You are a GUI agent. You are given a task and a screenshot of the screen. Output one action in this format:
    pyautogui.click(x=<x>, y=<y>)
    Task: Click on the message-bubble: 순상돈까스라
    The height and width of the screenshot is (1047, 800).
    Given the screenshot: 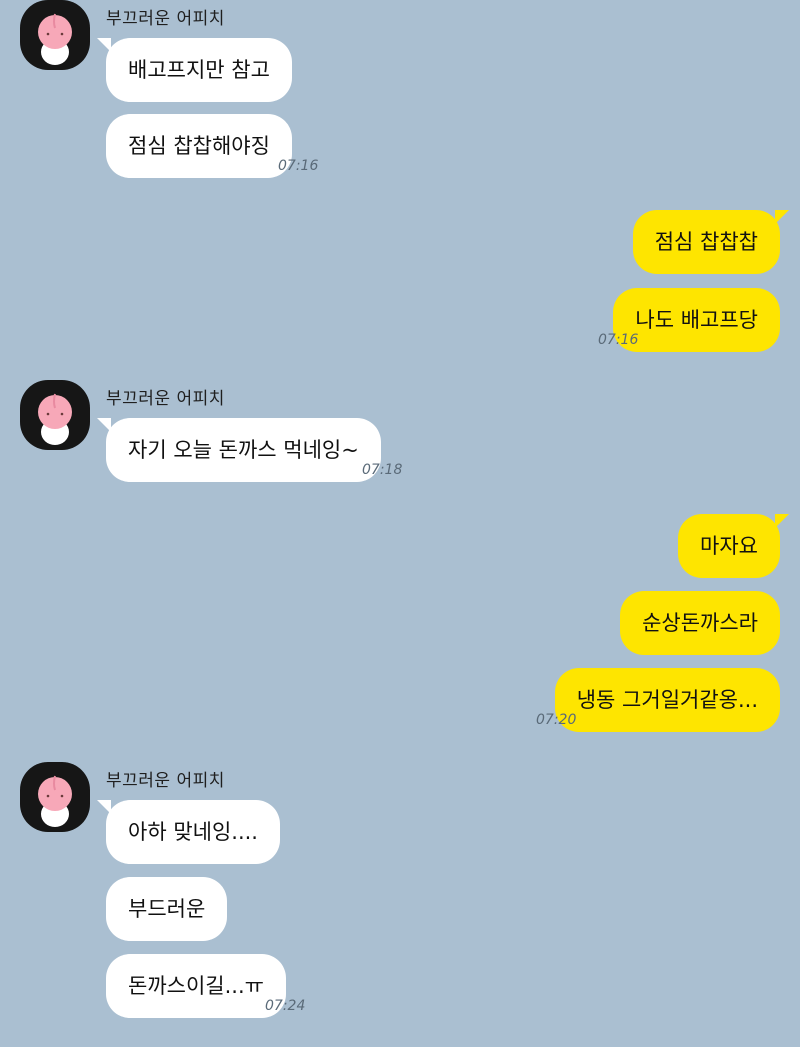 What is the action you would take?
    pyautogui.click(x=700, y=623)
    